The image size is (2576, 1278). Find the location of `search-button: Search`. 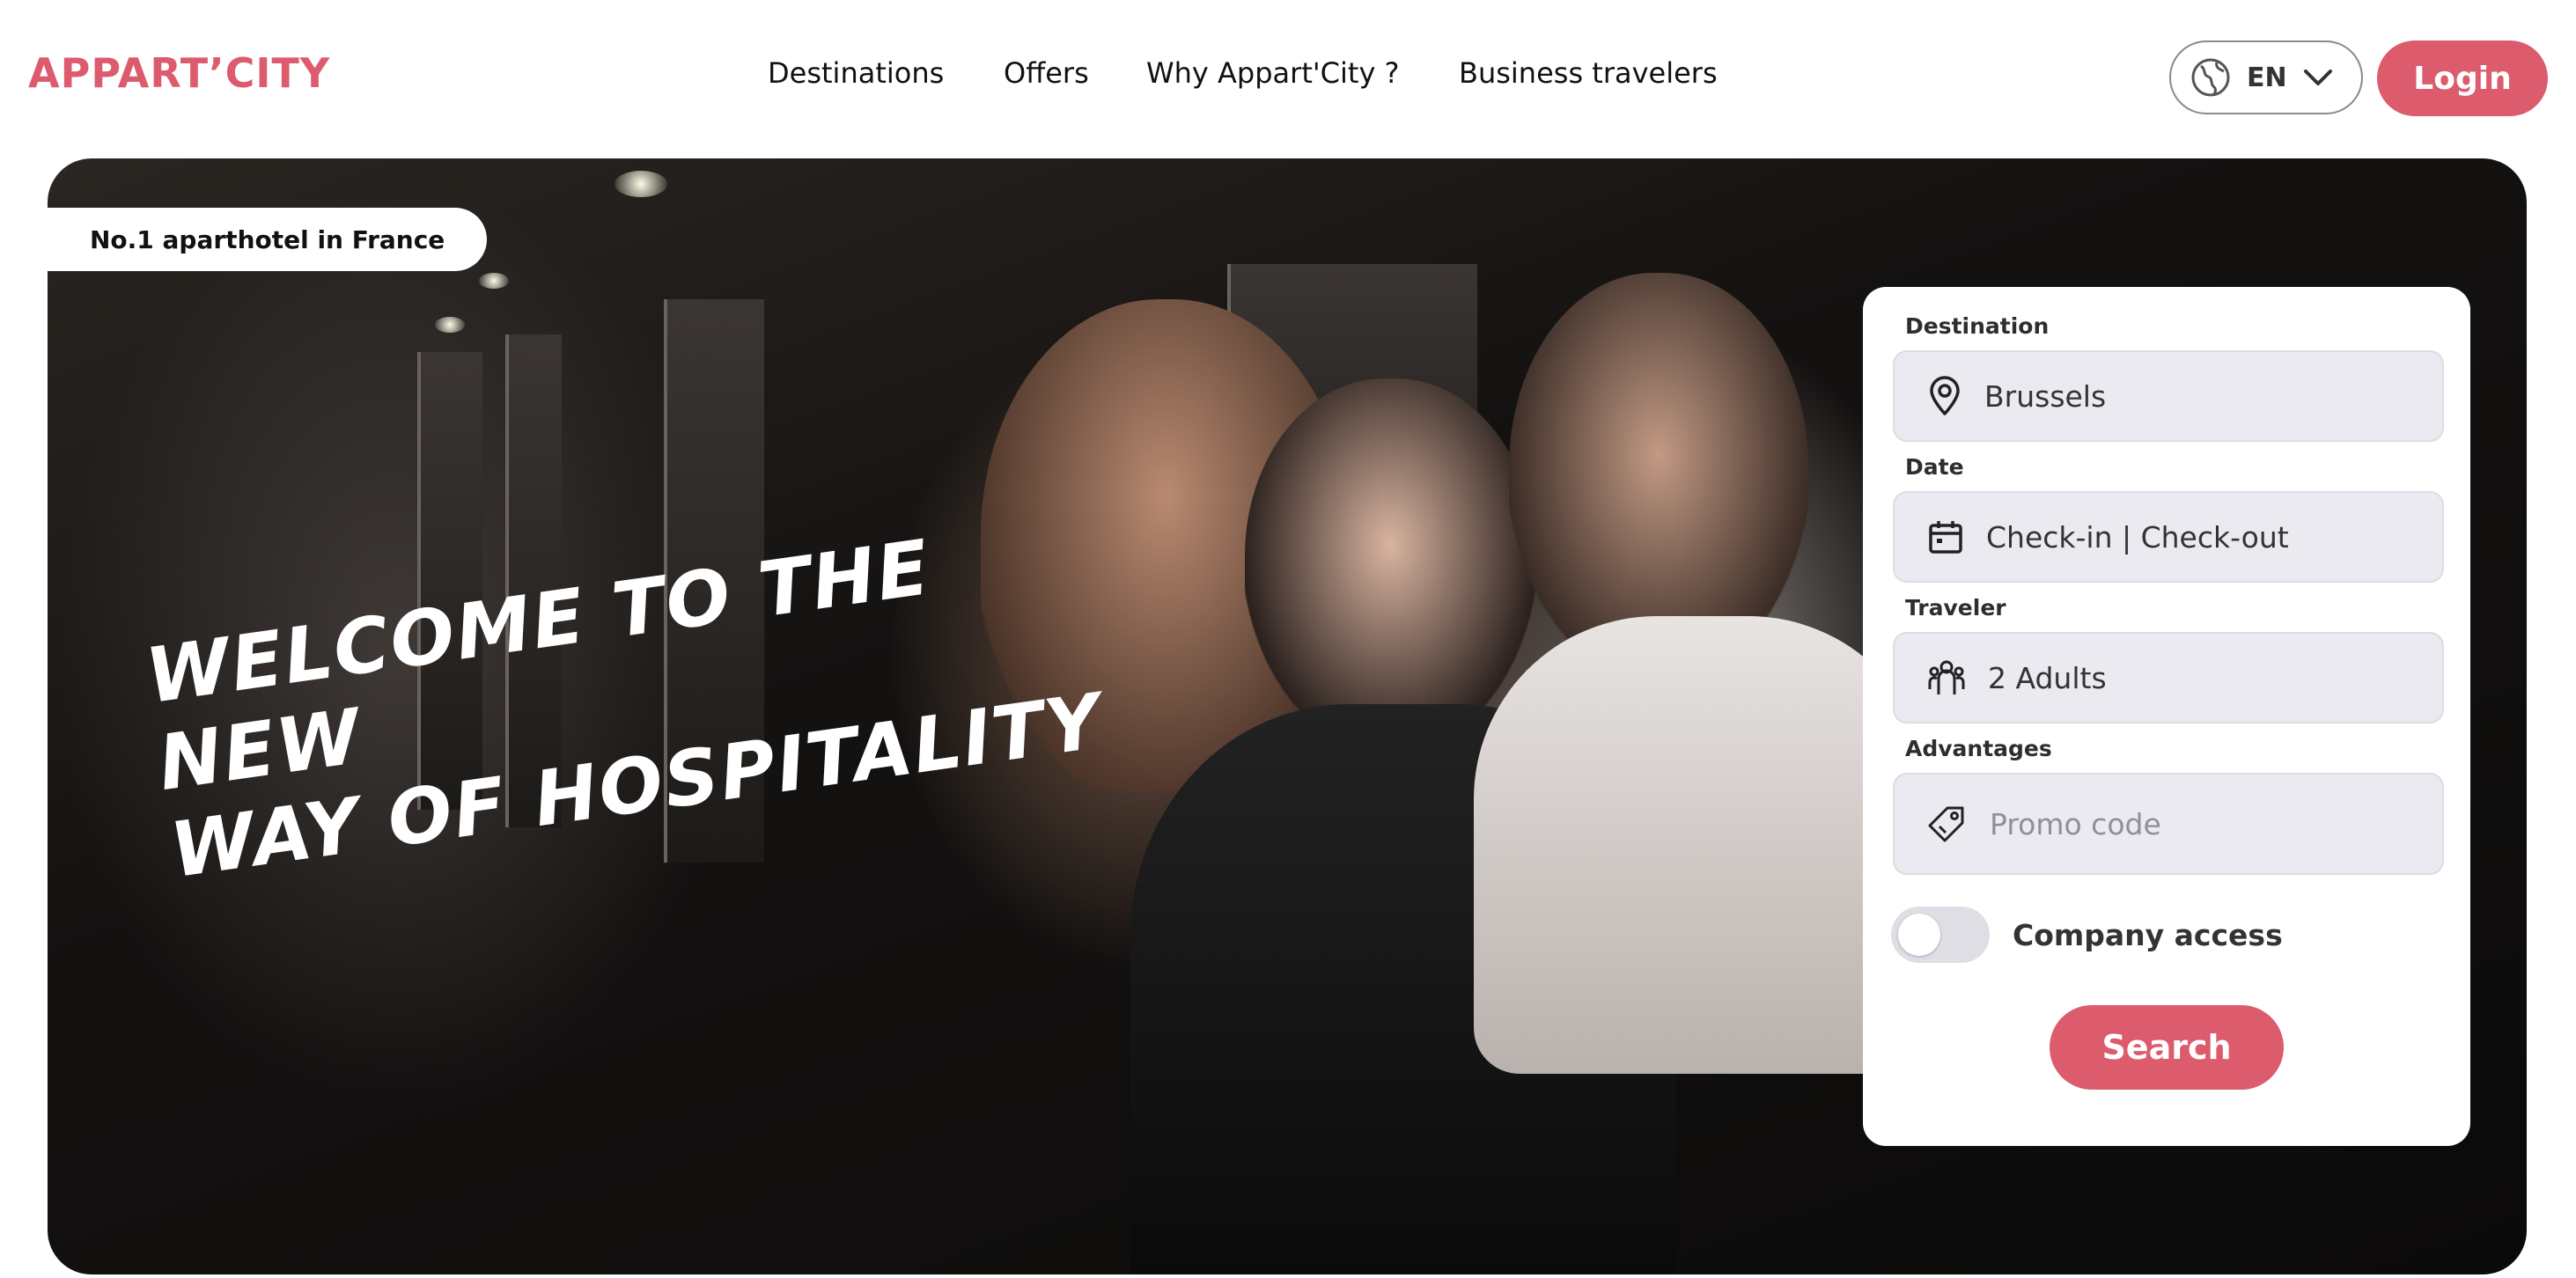

search-button: Search is located at coordinates (2167, 1047).